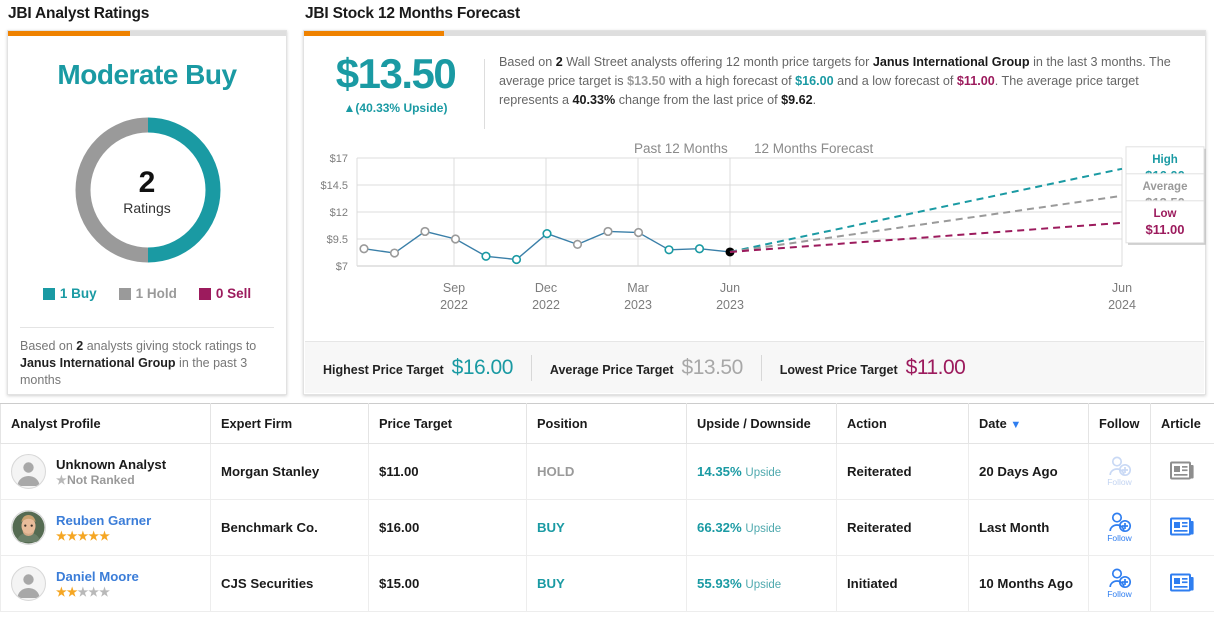  I want to click on footnote-part-1: Based on, so click(48, 346).